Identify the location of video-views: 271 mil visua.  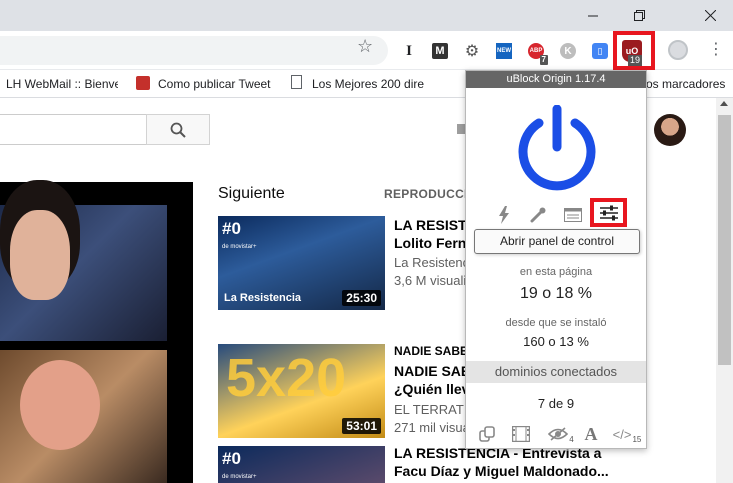
(430, 427).